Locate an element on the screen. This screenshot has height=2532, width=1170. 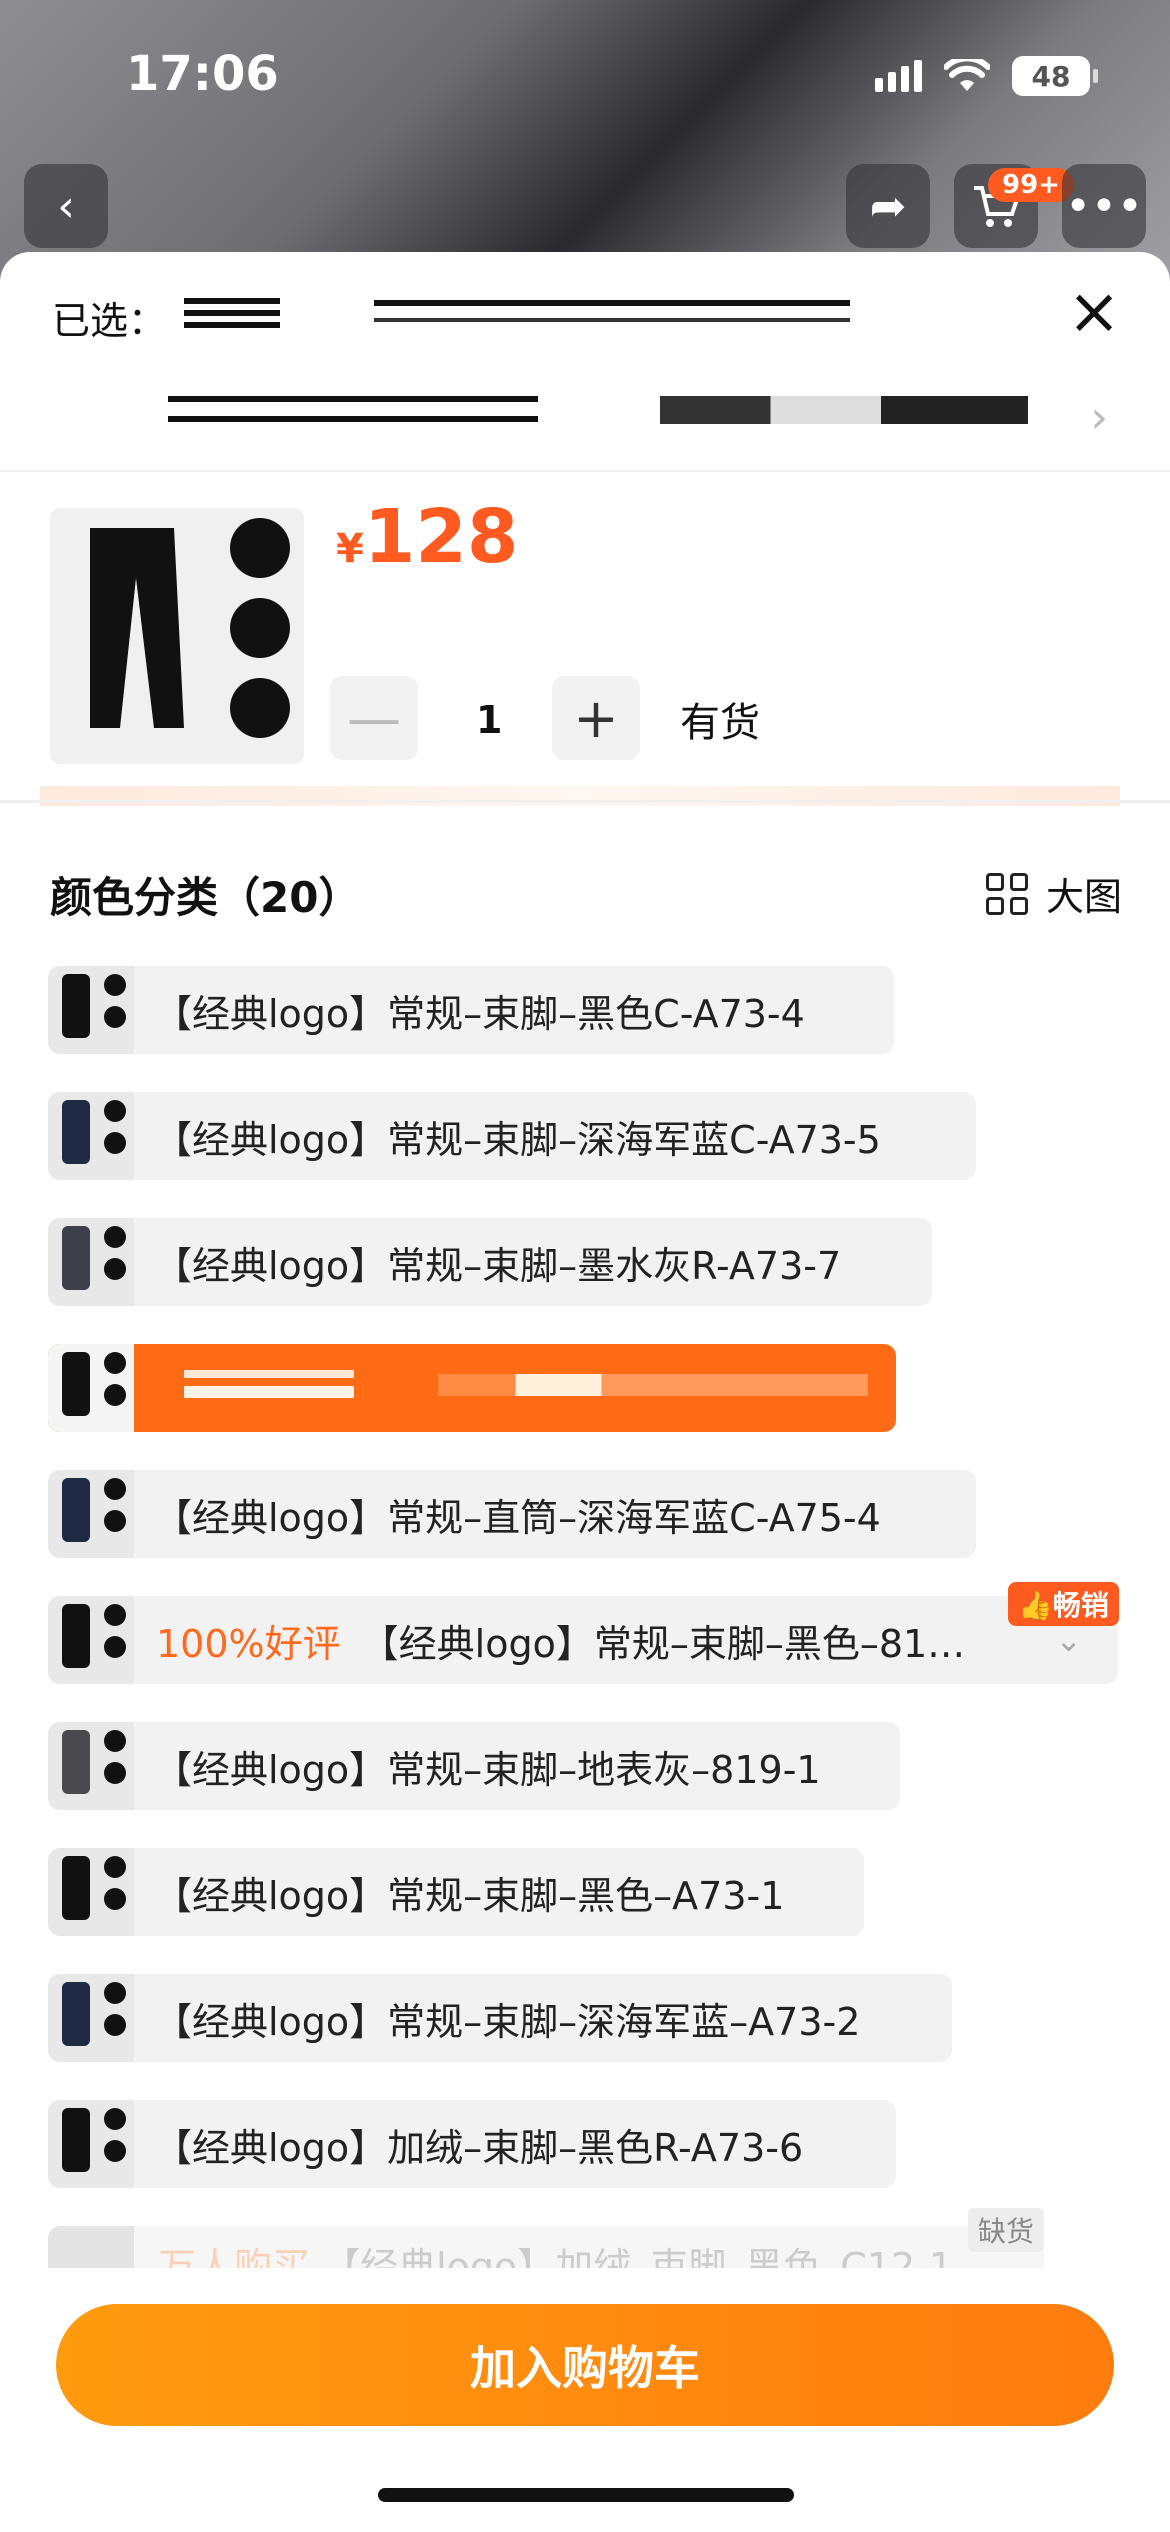
rating-tag: 100%好评 is located at coordinates (248, 1643).